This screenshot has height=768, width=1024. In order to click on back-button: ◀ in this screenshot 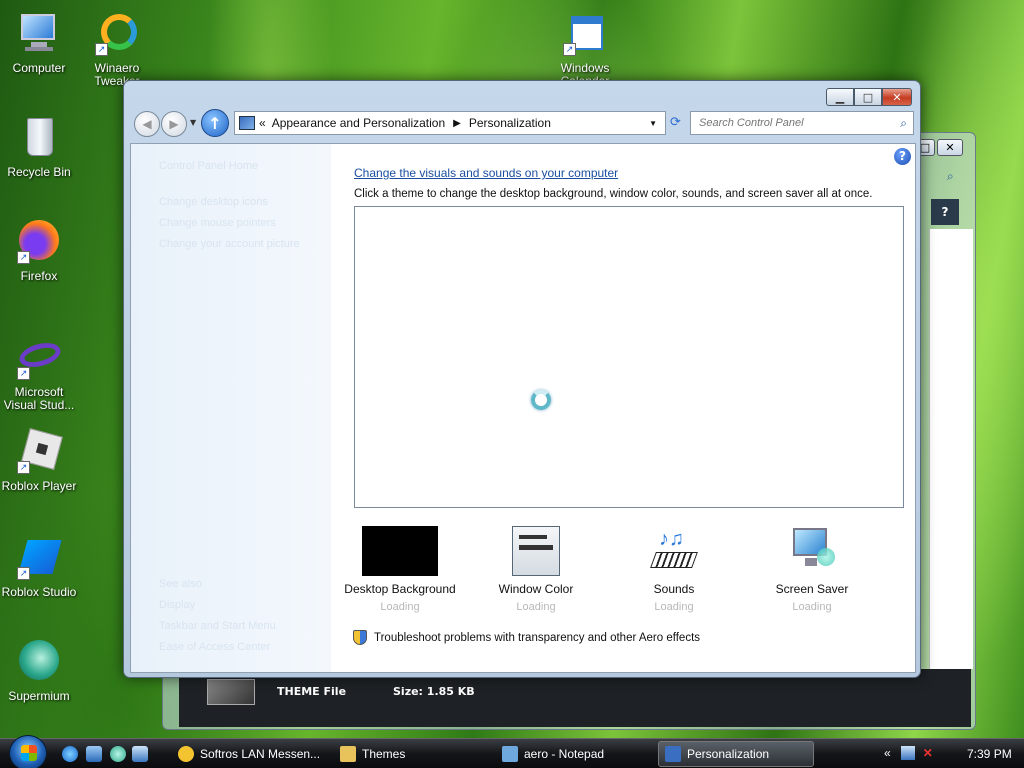, I will do `click(147, 124)`.